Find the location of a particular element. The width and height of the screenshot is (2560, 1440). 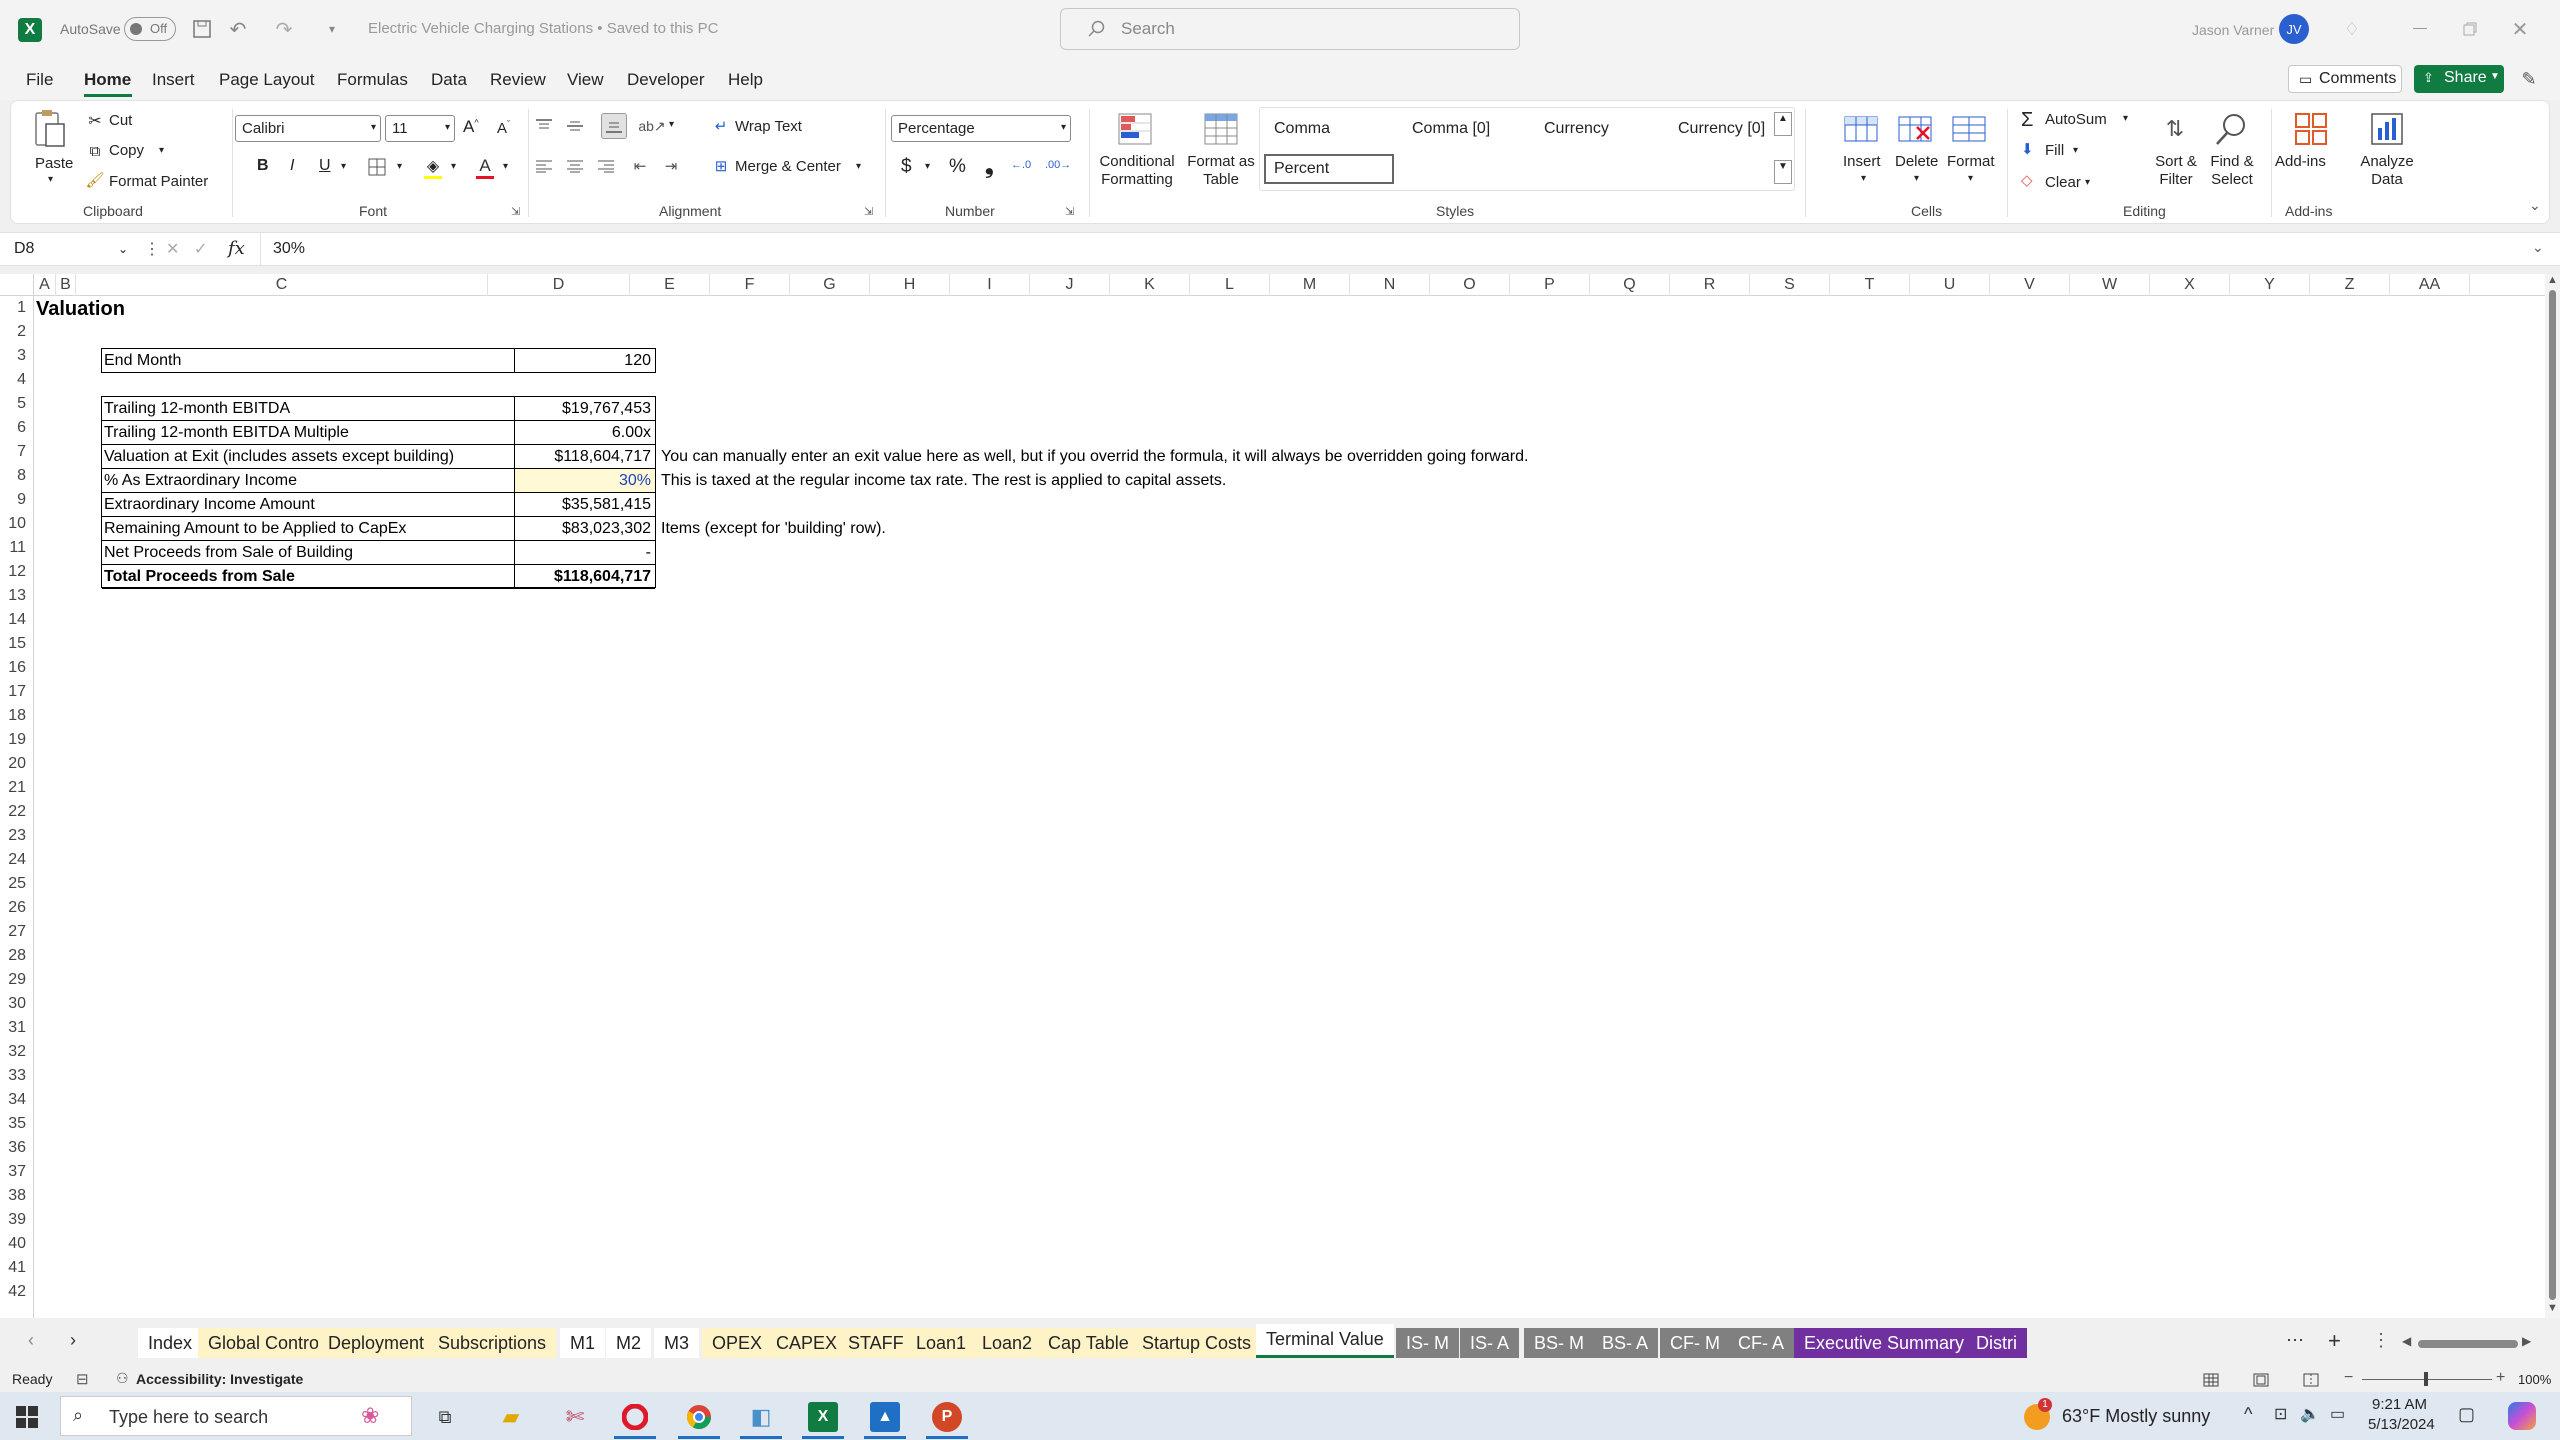

orientation-icon: ab↗ is located at coordinates (651, 126).